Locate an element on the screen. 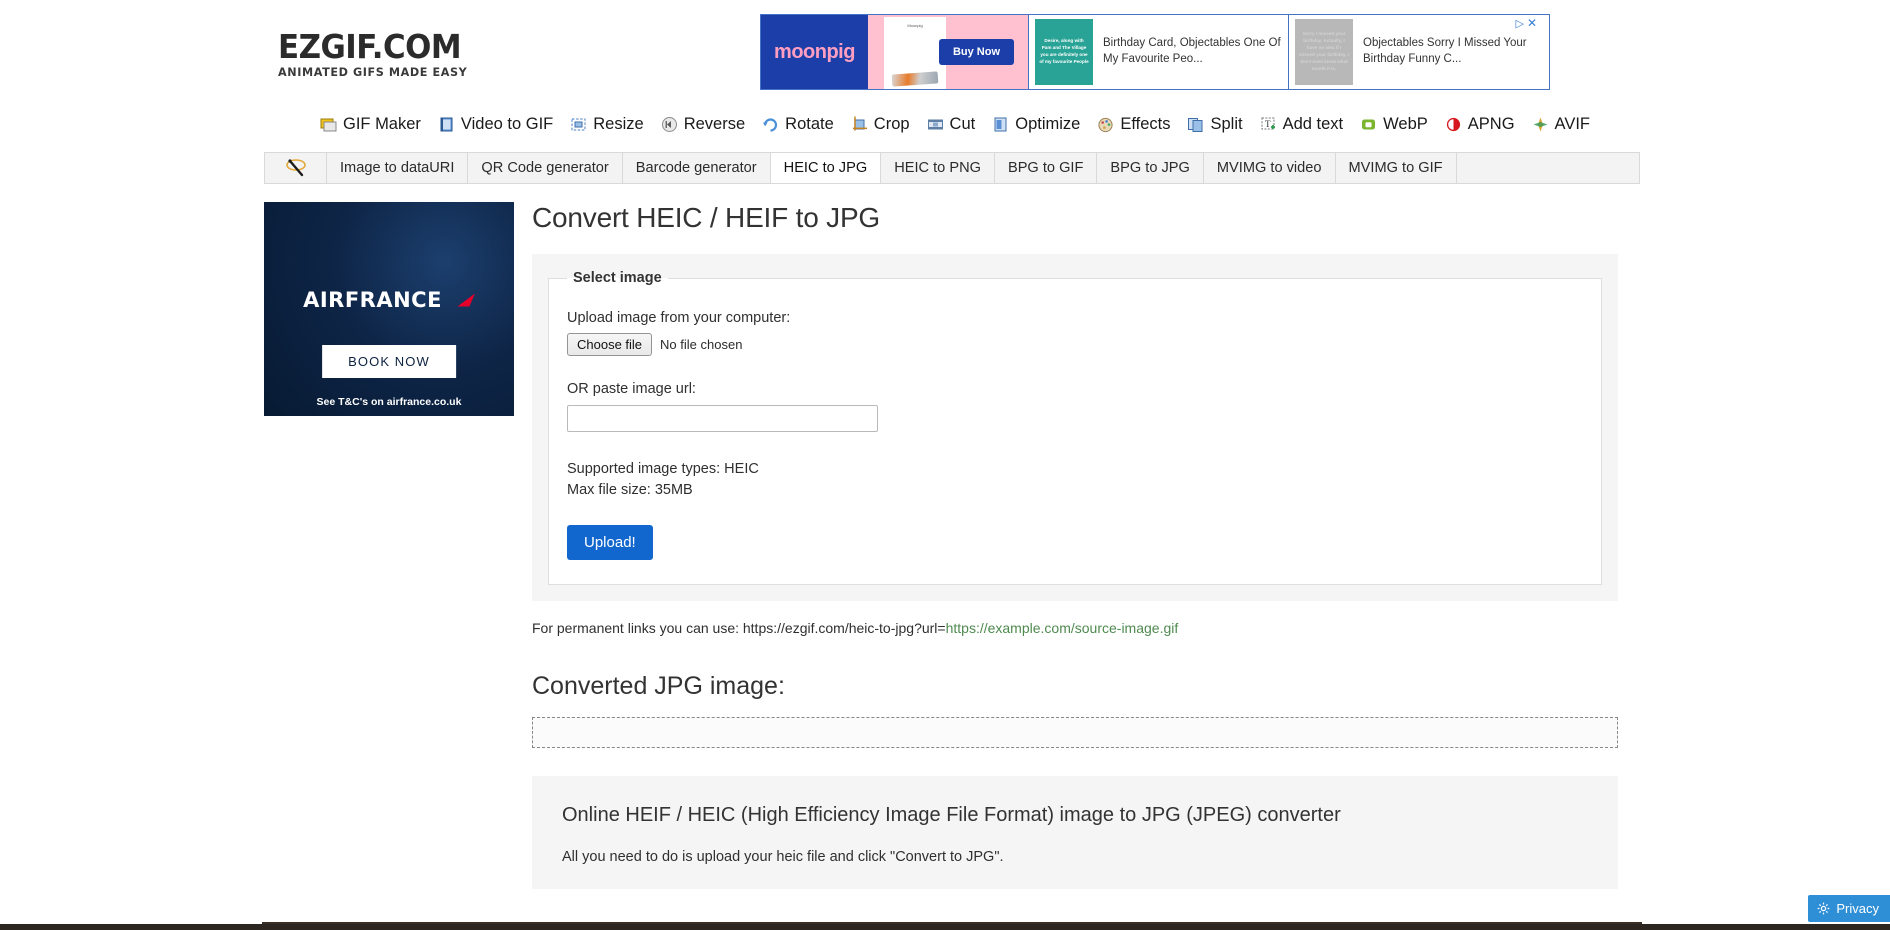  privacy-badge: Privacy is located at coordinates (1849, 908).